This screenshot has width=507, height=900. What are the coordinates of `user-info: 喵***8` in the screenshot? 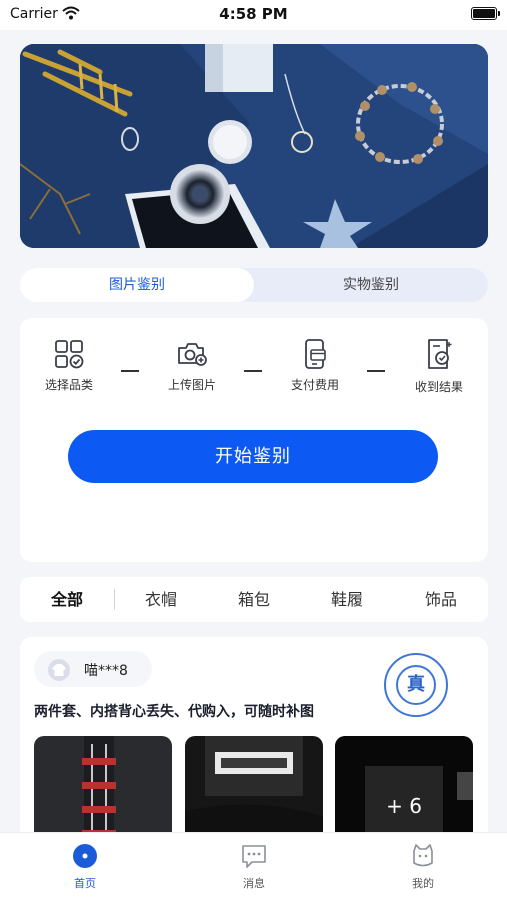 It's located at (93, 669).